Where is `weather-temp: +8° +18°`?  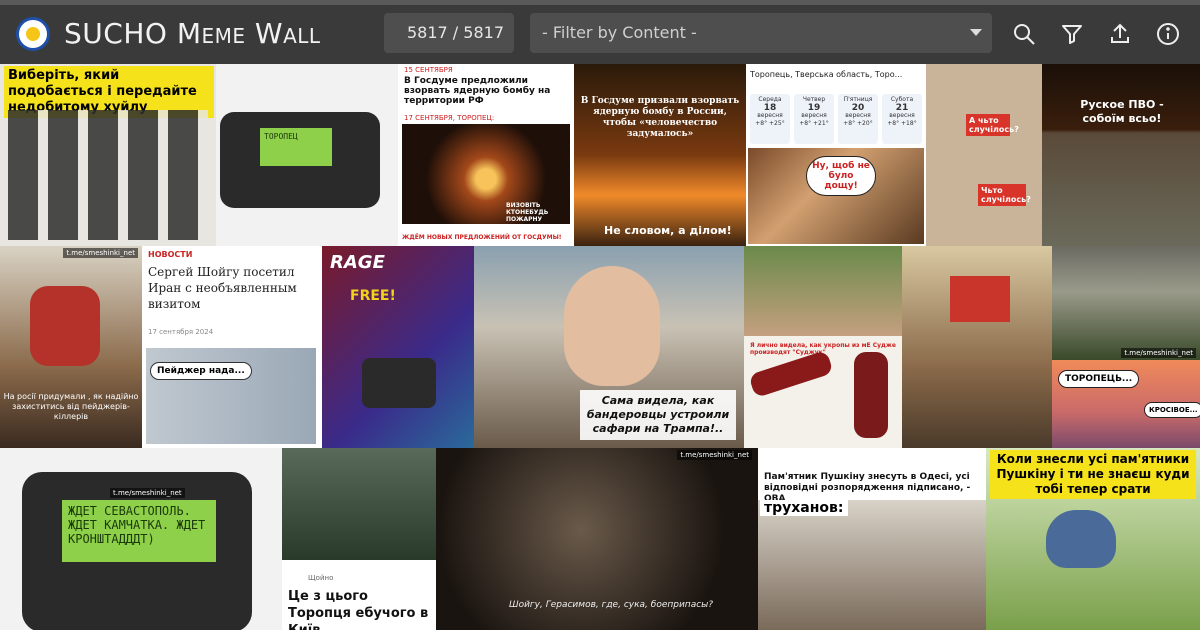
weather-temp: +8° +18° is located at coordinates (902, 123).